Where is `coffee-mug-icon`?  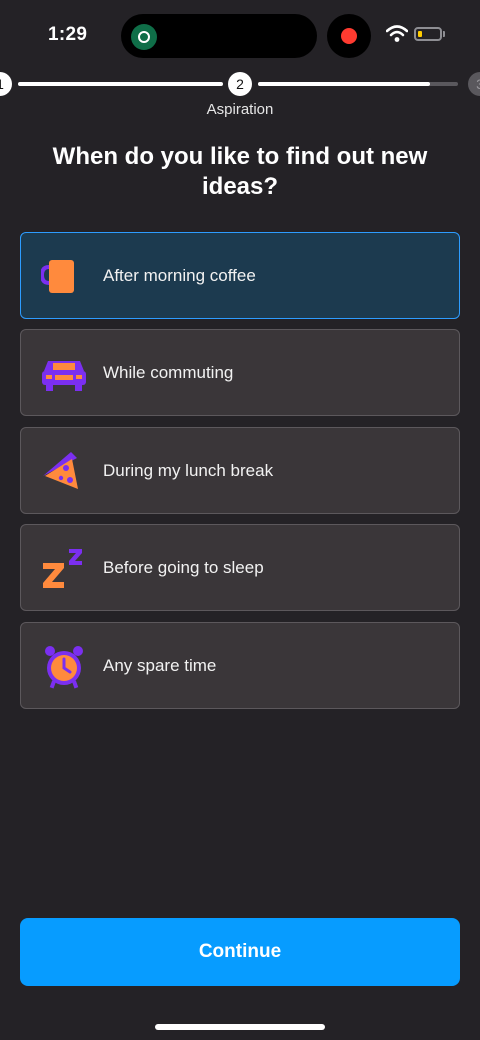
coffee-mug-icon is located at coordinates (57, 276).